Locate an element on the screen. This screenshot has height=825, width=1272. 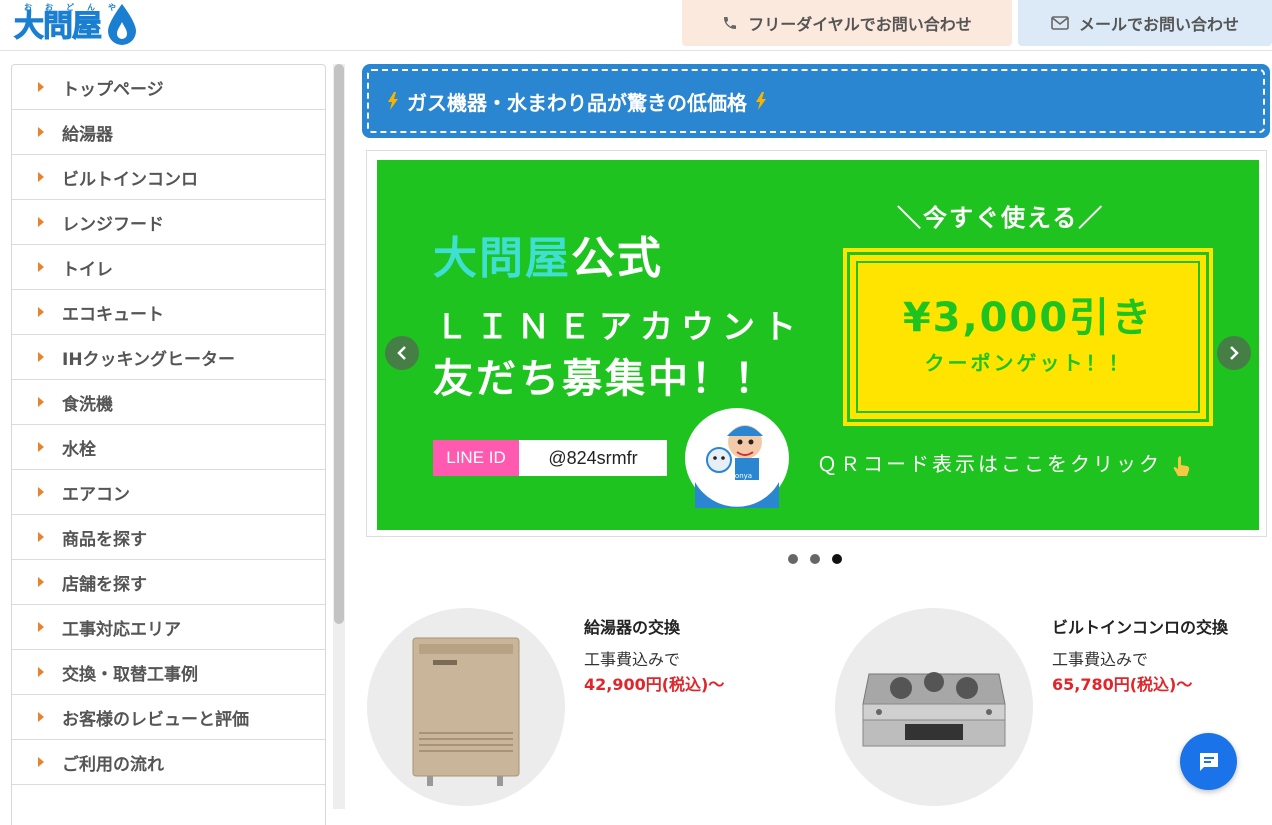
carousel-prev-button is located at coordinates (402, 353).